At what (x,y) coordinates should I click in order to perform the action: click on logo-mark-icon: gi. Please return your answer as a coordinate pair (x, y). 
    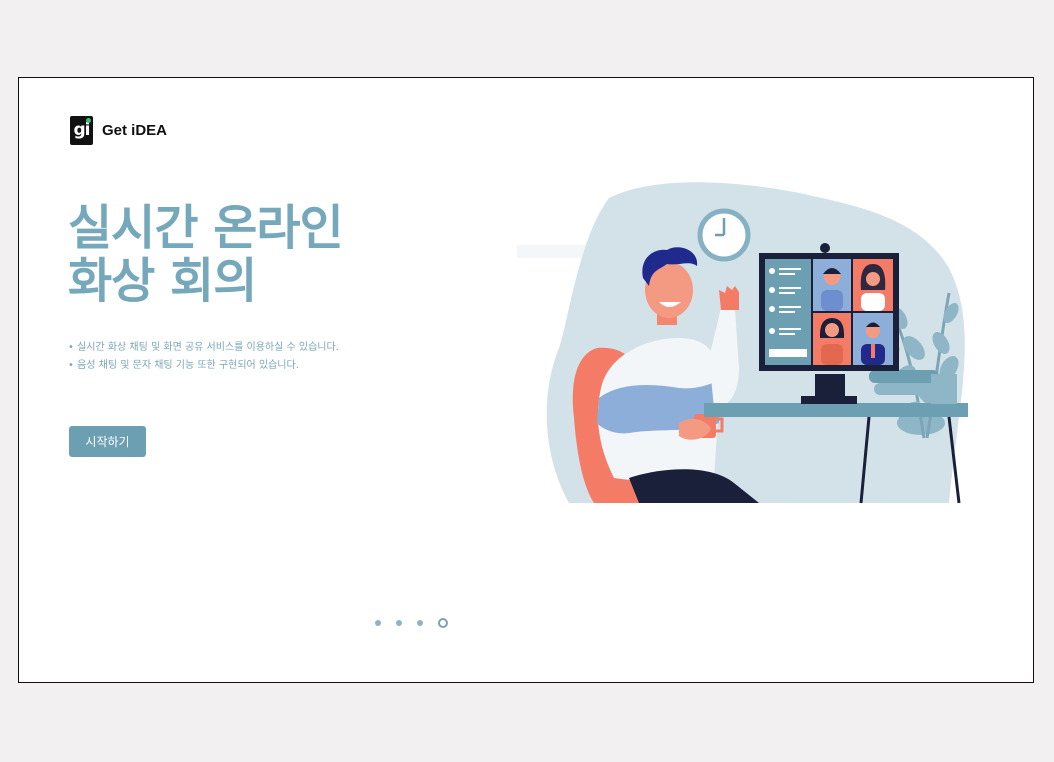
    Looking at the image, I should click on (81, 130).